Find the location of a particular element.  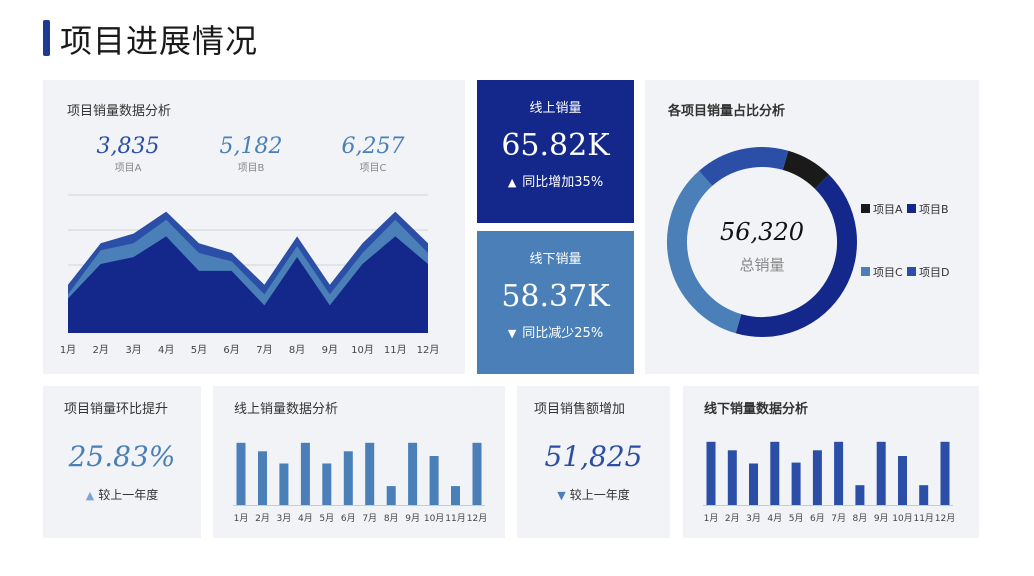

legend-swatch-b is located at coordinates (911, 208).